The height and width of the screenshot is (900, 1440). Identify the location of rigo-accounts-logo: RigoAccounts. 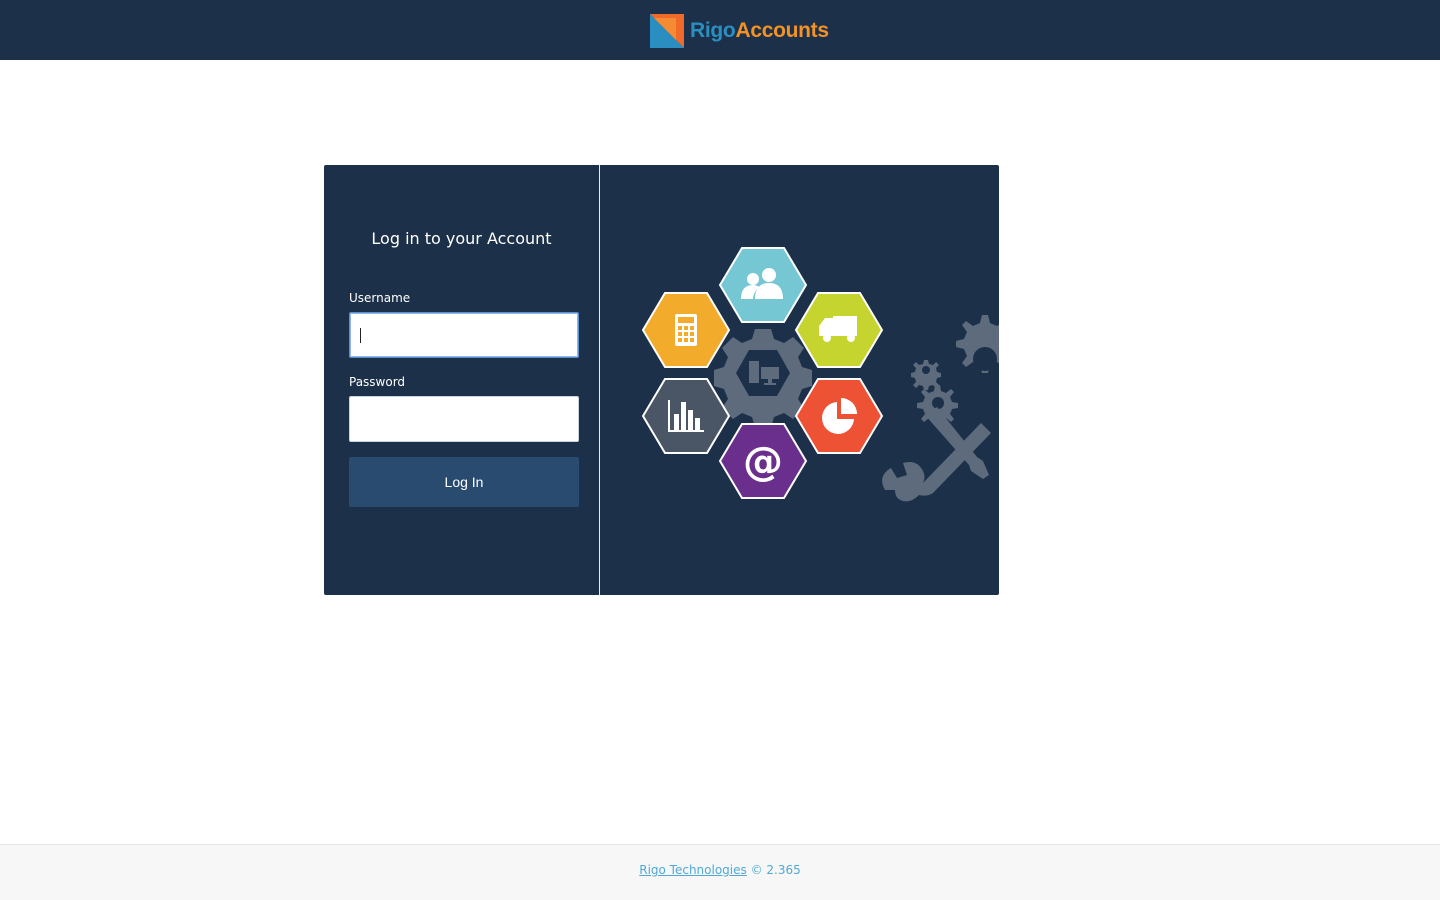
(739, 31).